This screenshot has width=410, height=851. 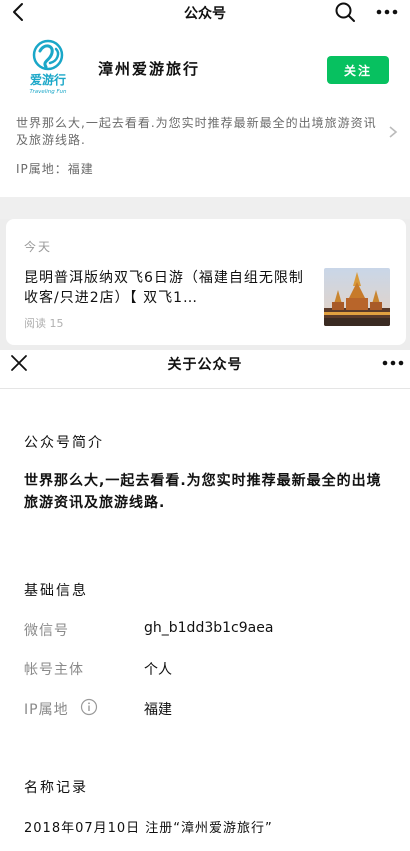 I want to click on intro-heading: 公众号简介, so click(x=64, y=443).